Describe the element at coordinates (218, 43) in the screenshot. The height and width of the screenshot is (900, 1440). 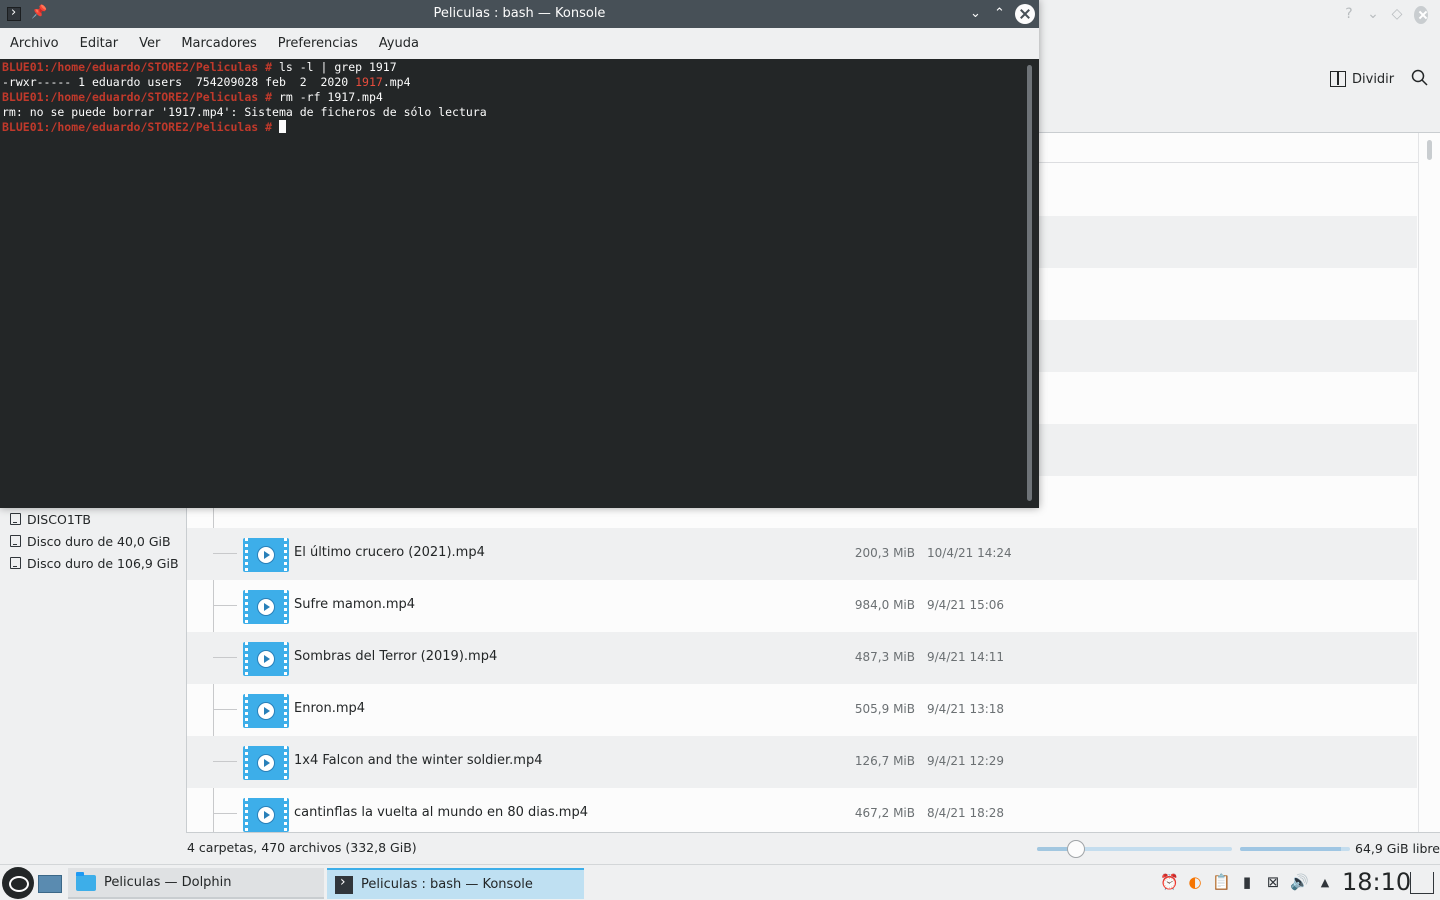
I see `menu-marcadores: Marcadores` at that location.